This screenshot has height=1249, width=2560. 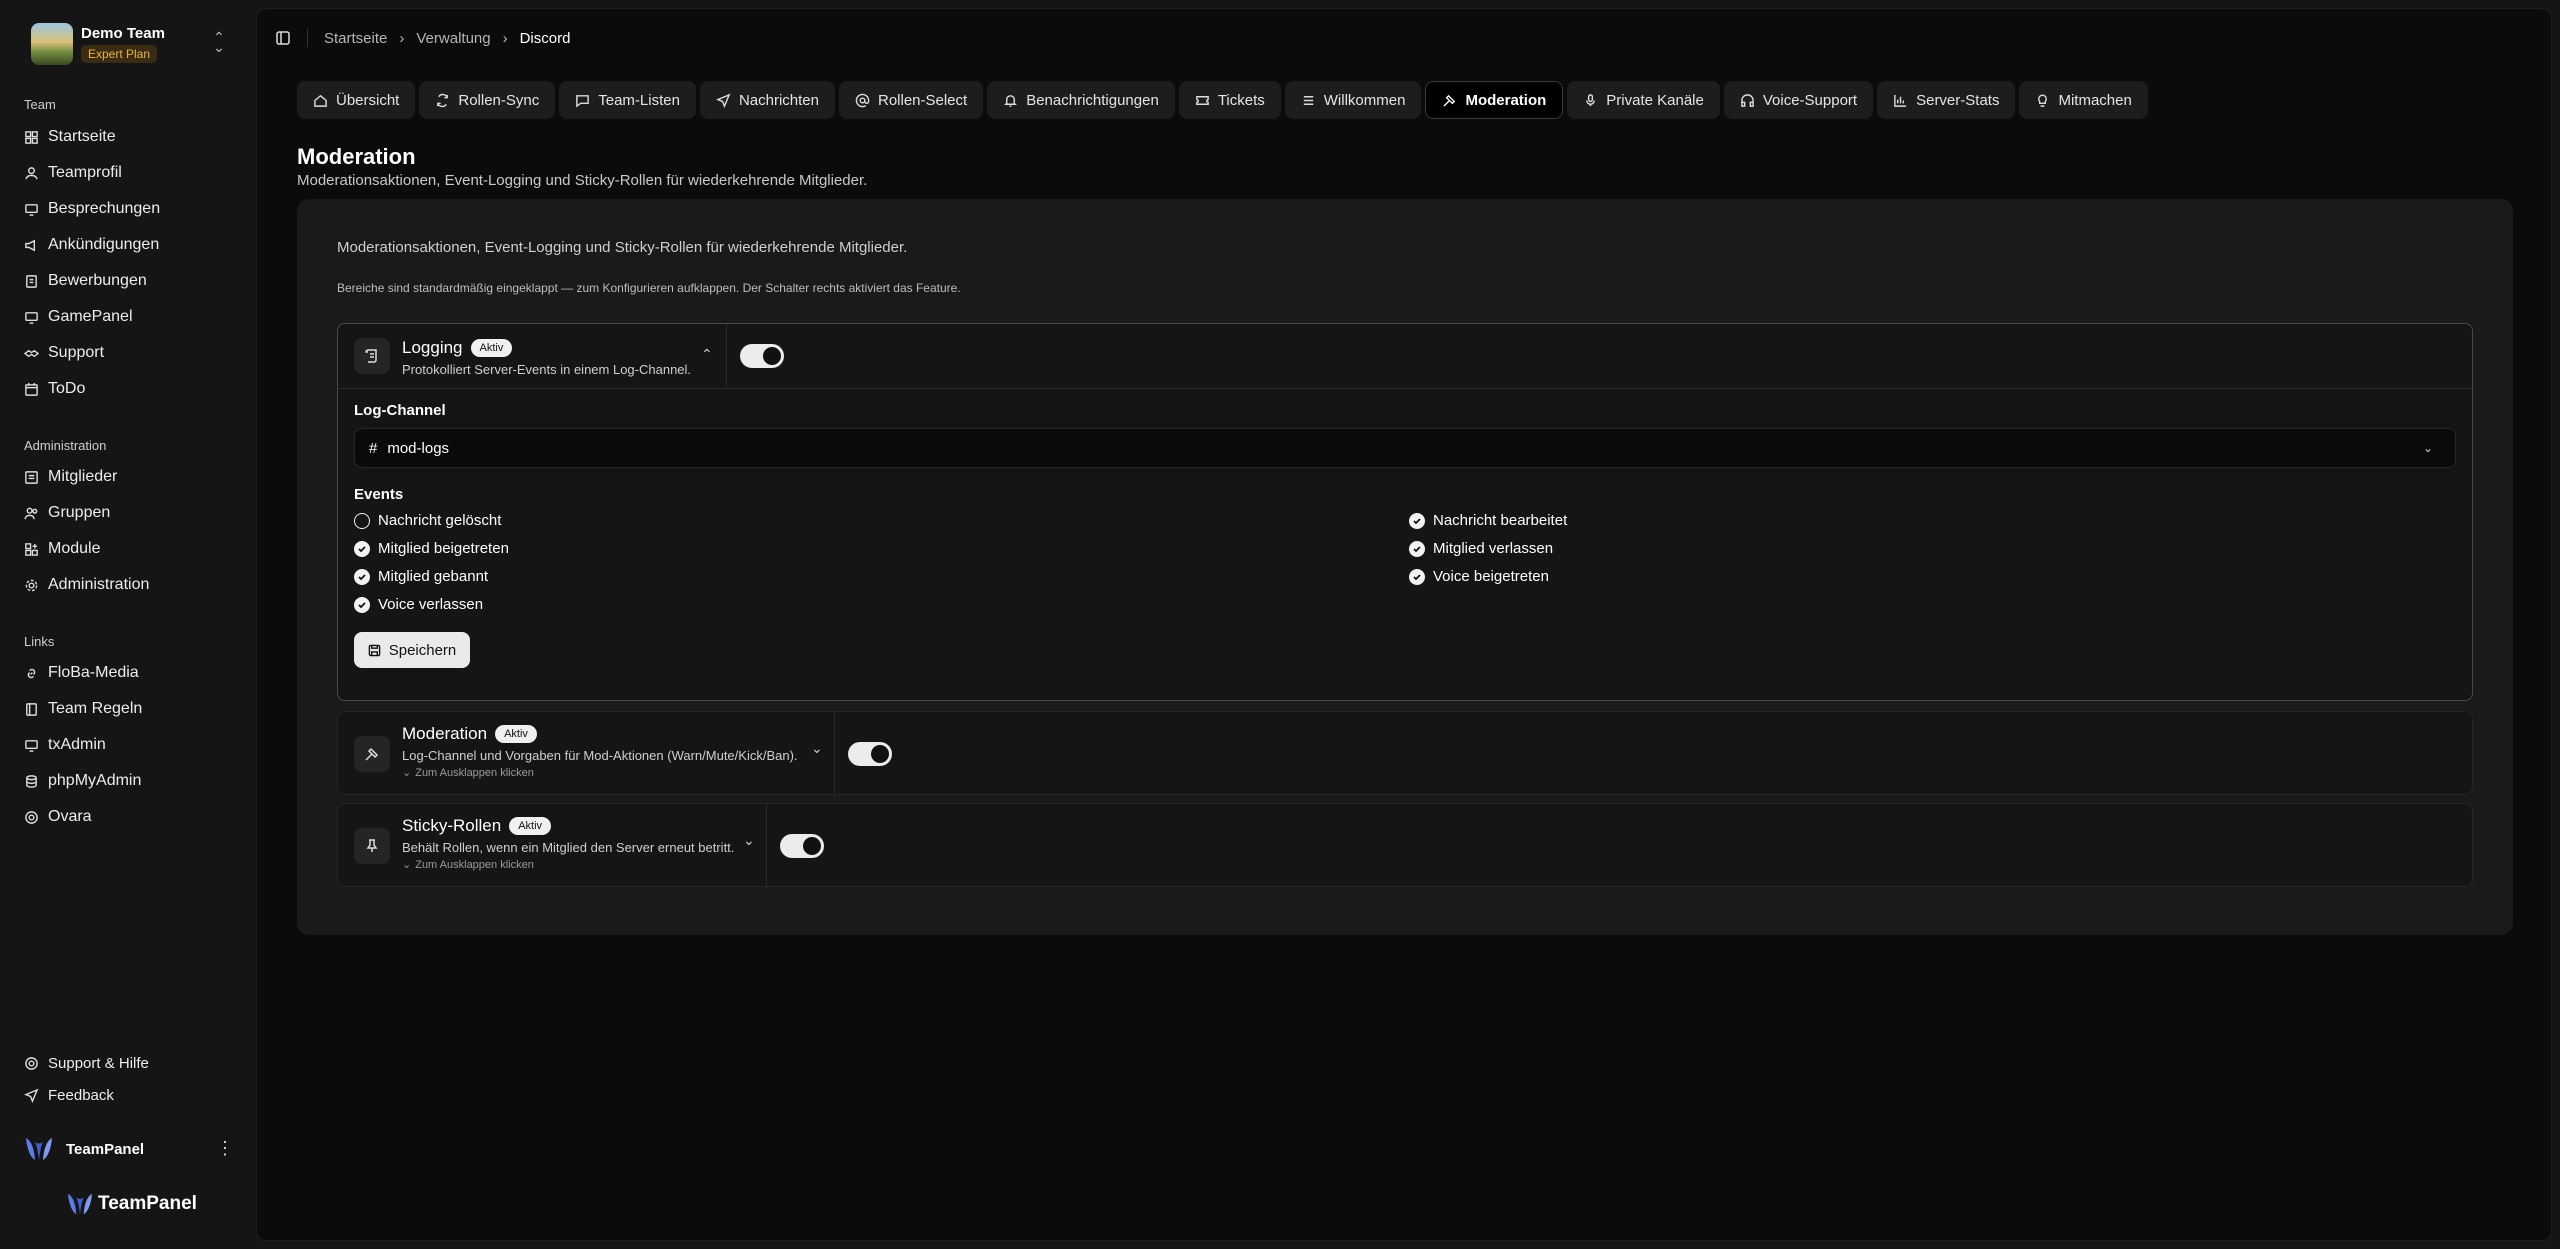 What do you see at coordinates (707, 354) in the screenshot?
I see `chevron-up-icon: ⌃` at bounding box center [707, 354].